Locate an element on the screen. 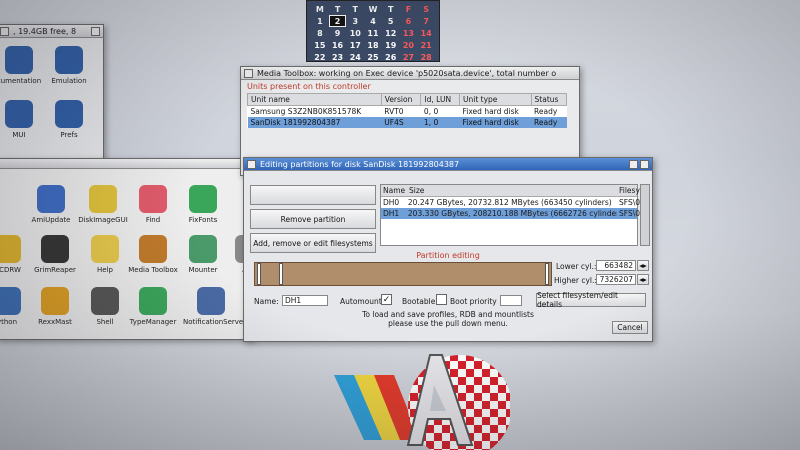 This screenshot has width=800, height=450. toolbox-icon is located at coordinates (153, 249).